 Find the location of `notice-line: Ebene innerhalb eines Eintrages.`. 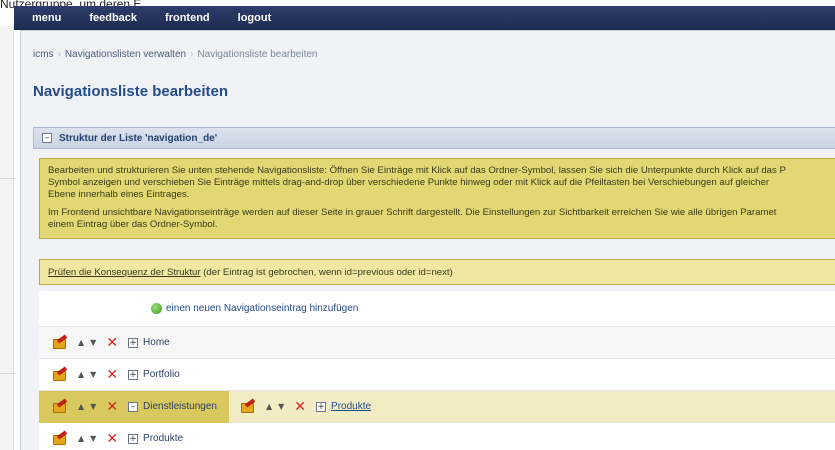

notice-line: Ebene innerhalb eines Eintrages. is located at coordinates (119, 194).